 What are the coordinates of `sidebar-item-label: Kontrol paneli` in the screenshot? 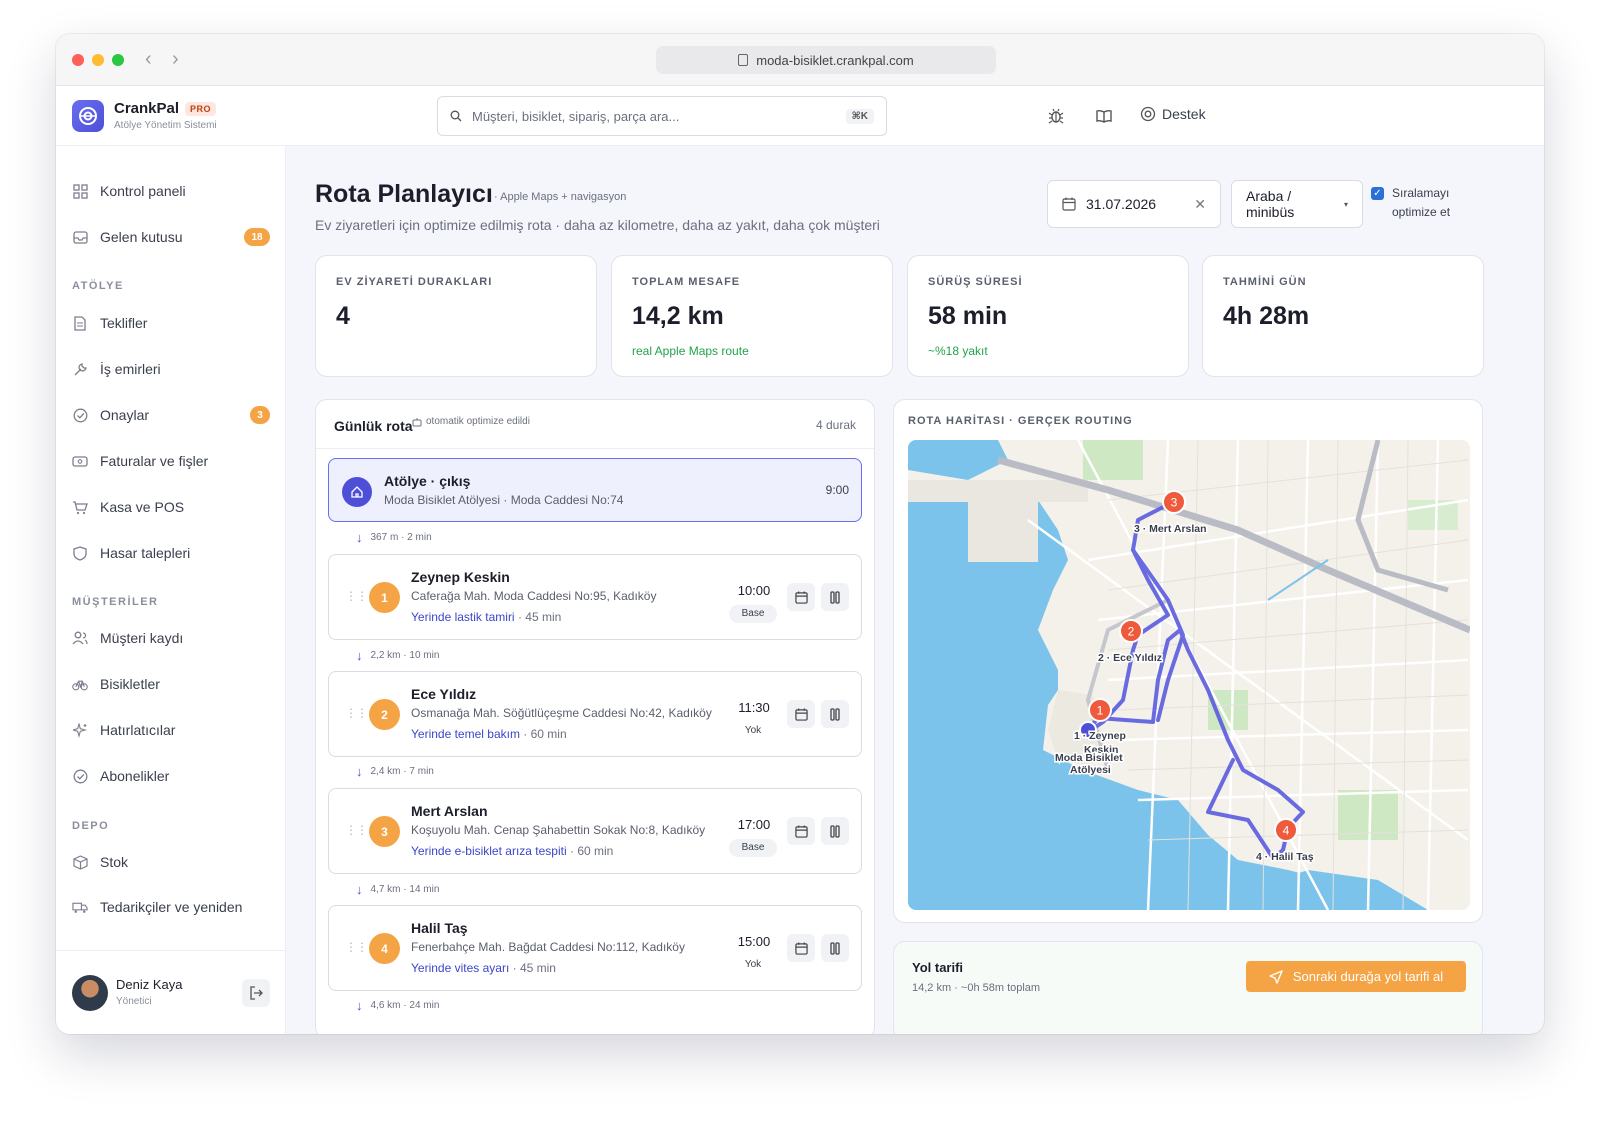 It's located at (143, 191).